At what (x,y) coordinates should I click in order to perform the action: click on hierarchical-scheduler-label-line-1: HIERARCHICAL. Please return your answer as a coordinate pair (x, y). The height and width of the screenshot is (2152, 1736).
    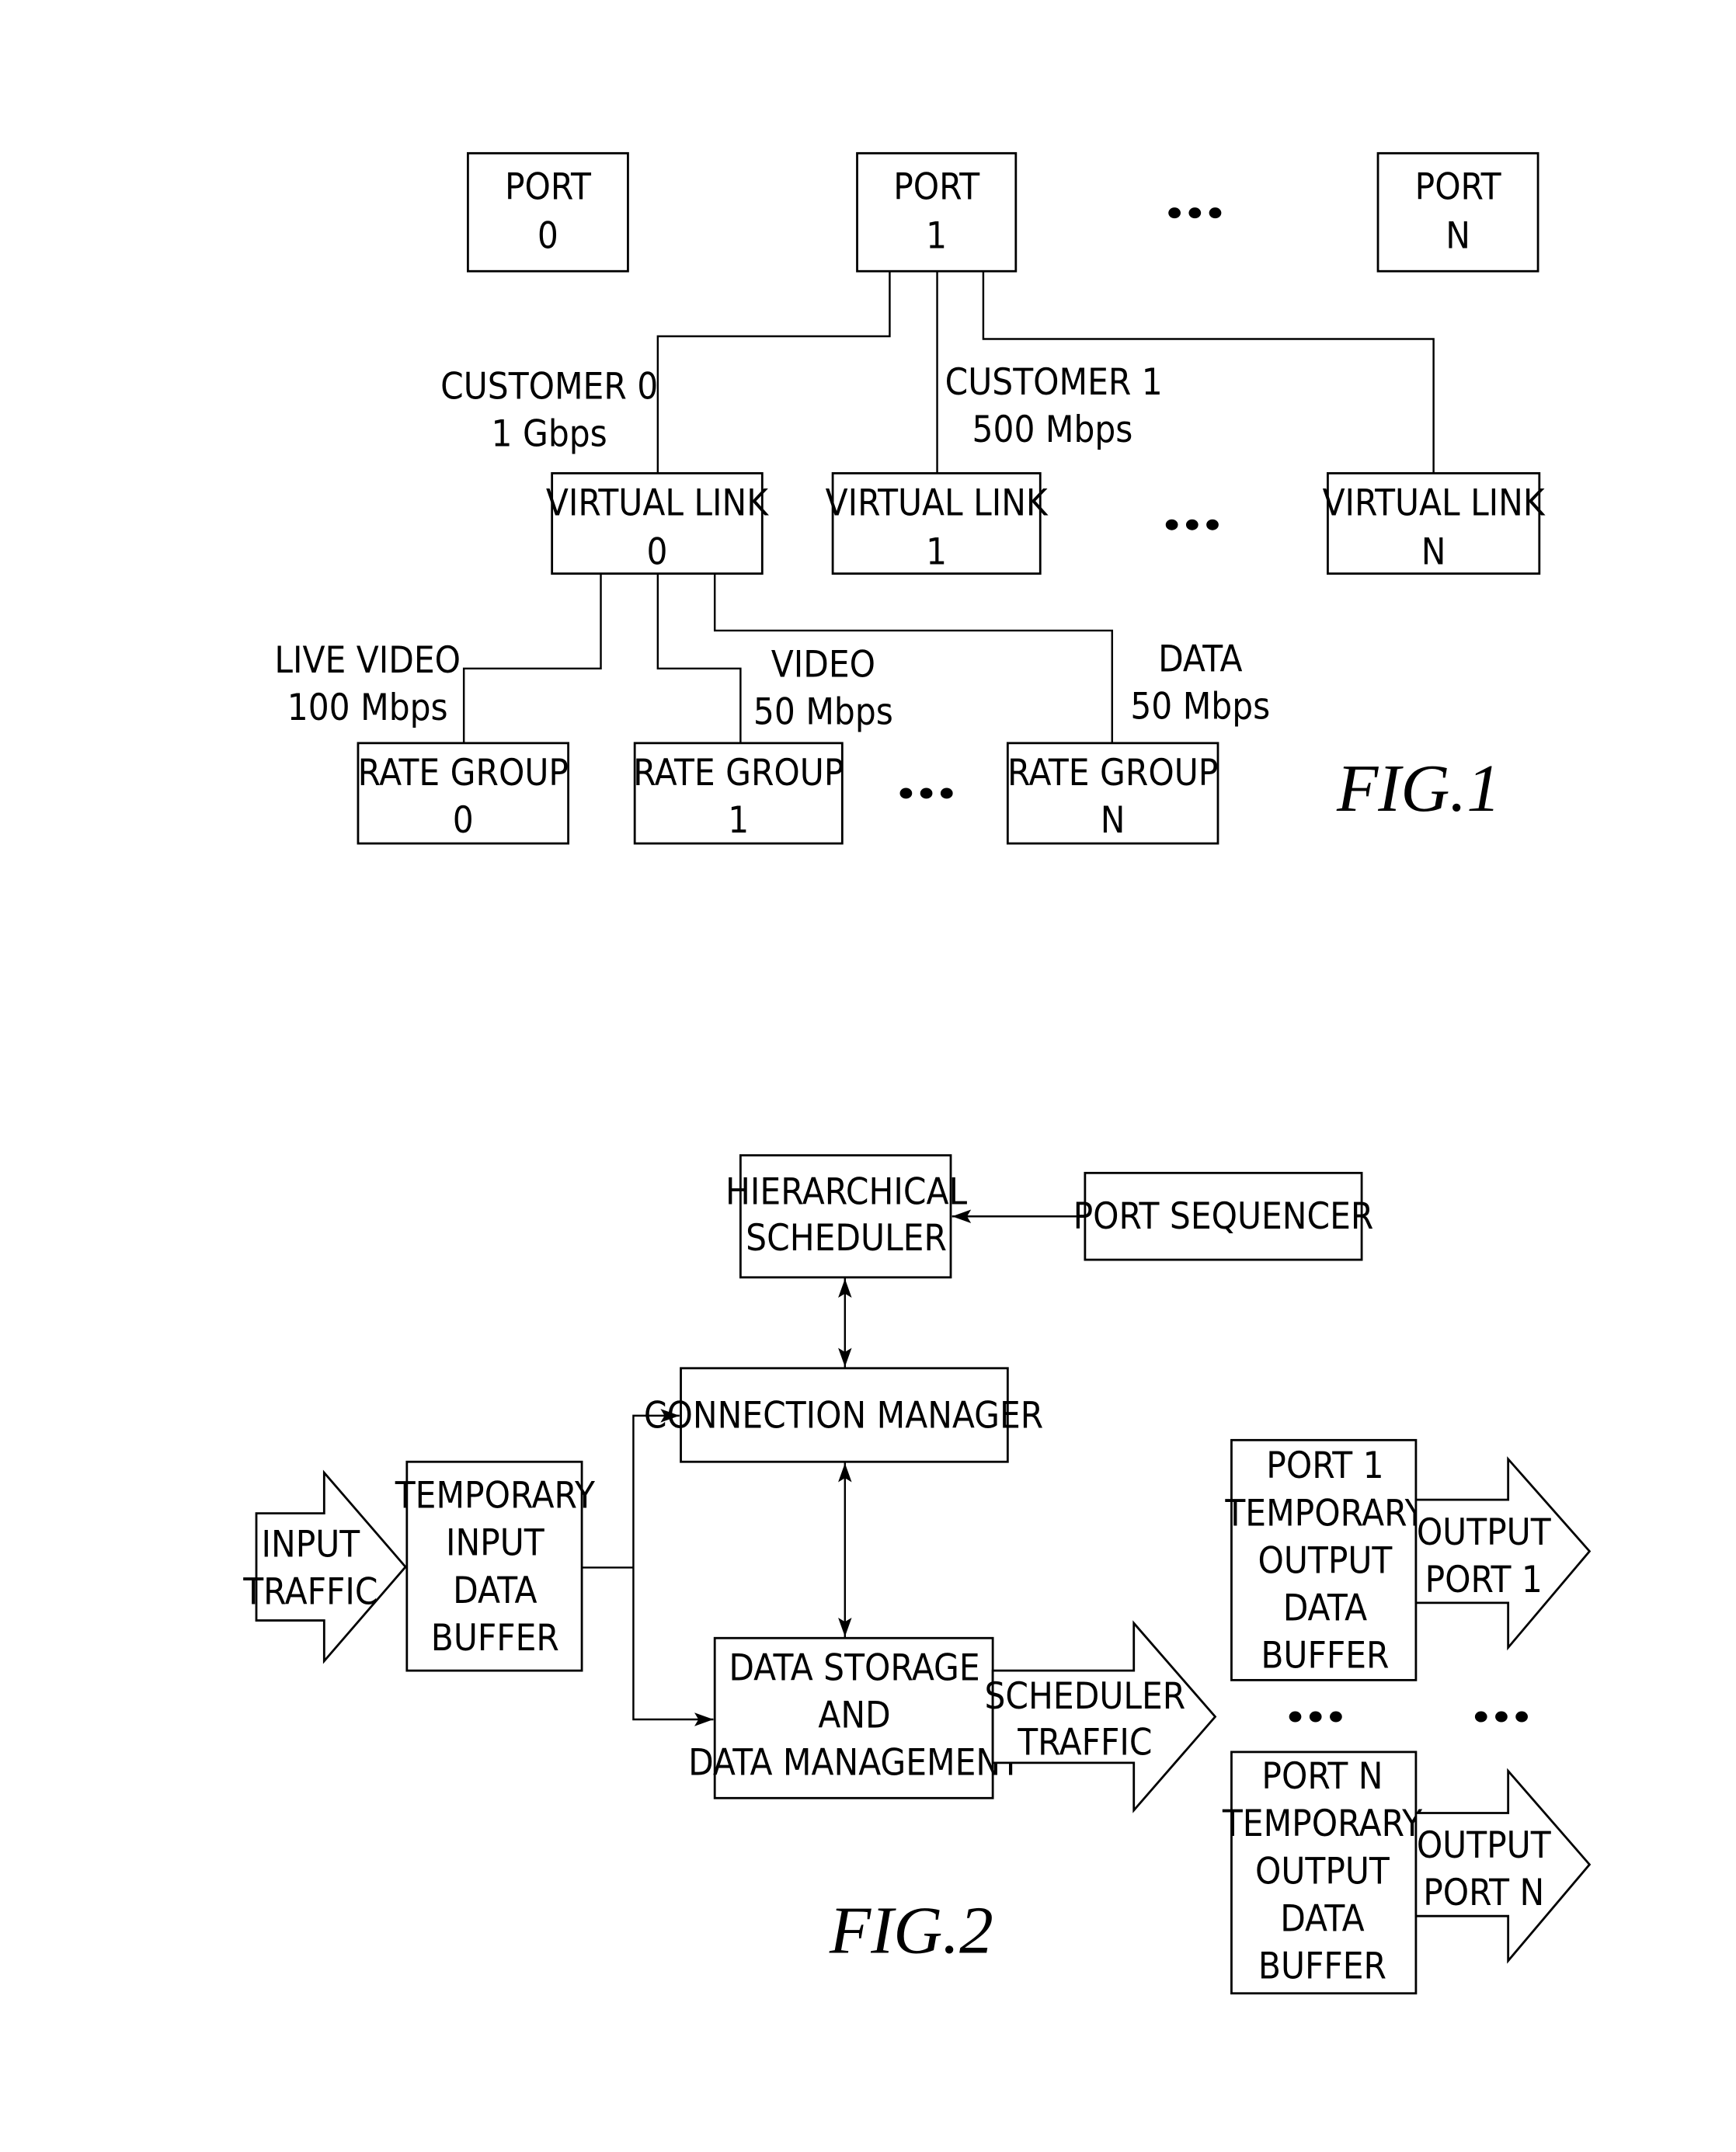
    Looking at the image, I should click on (846, 1192).